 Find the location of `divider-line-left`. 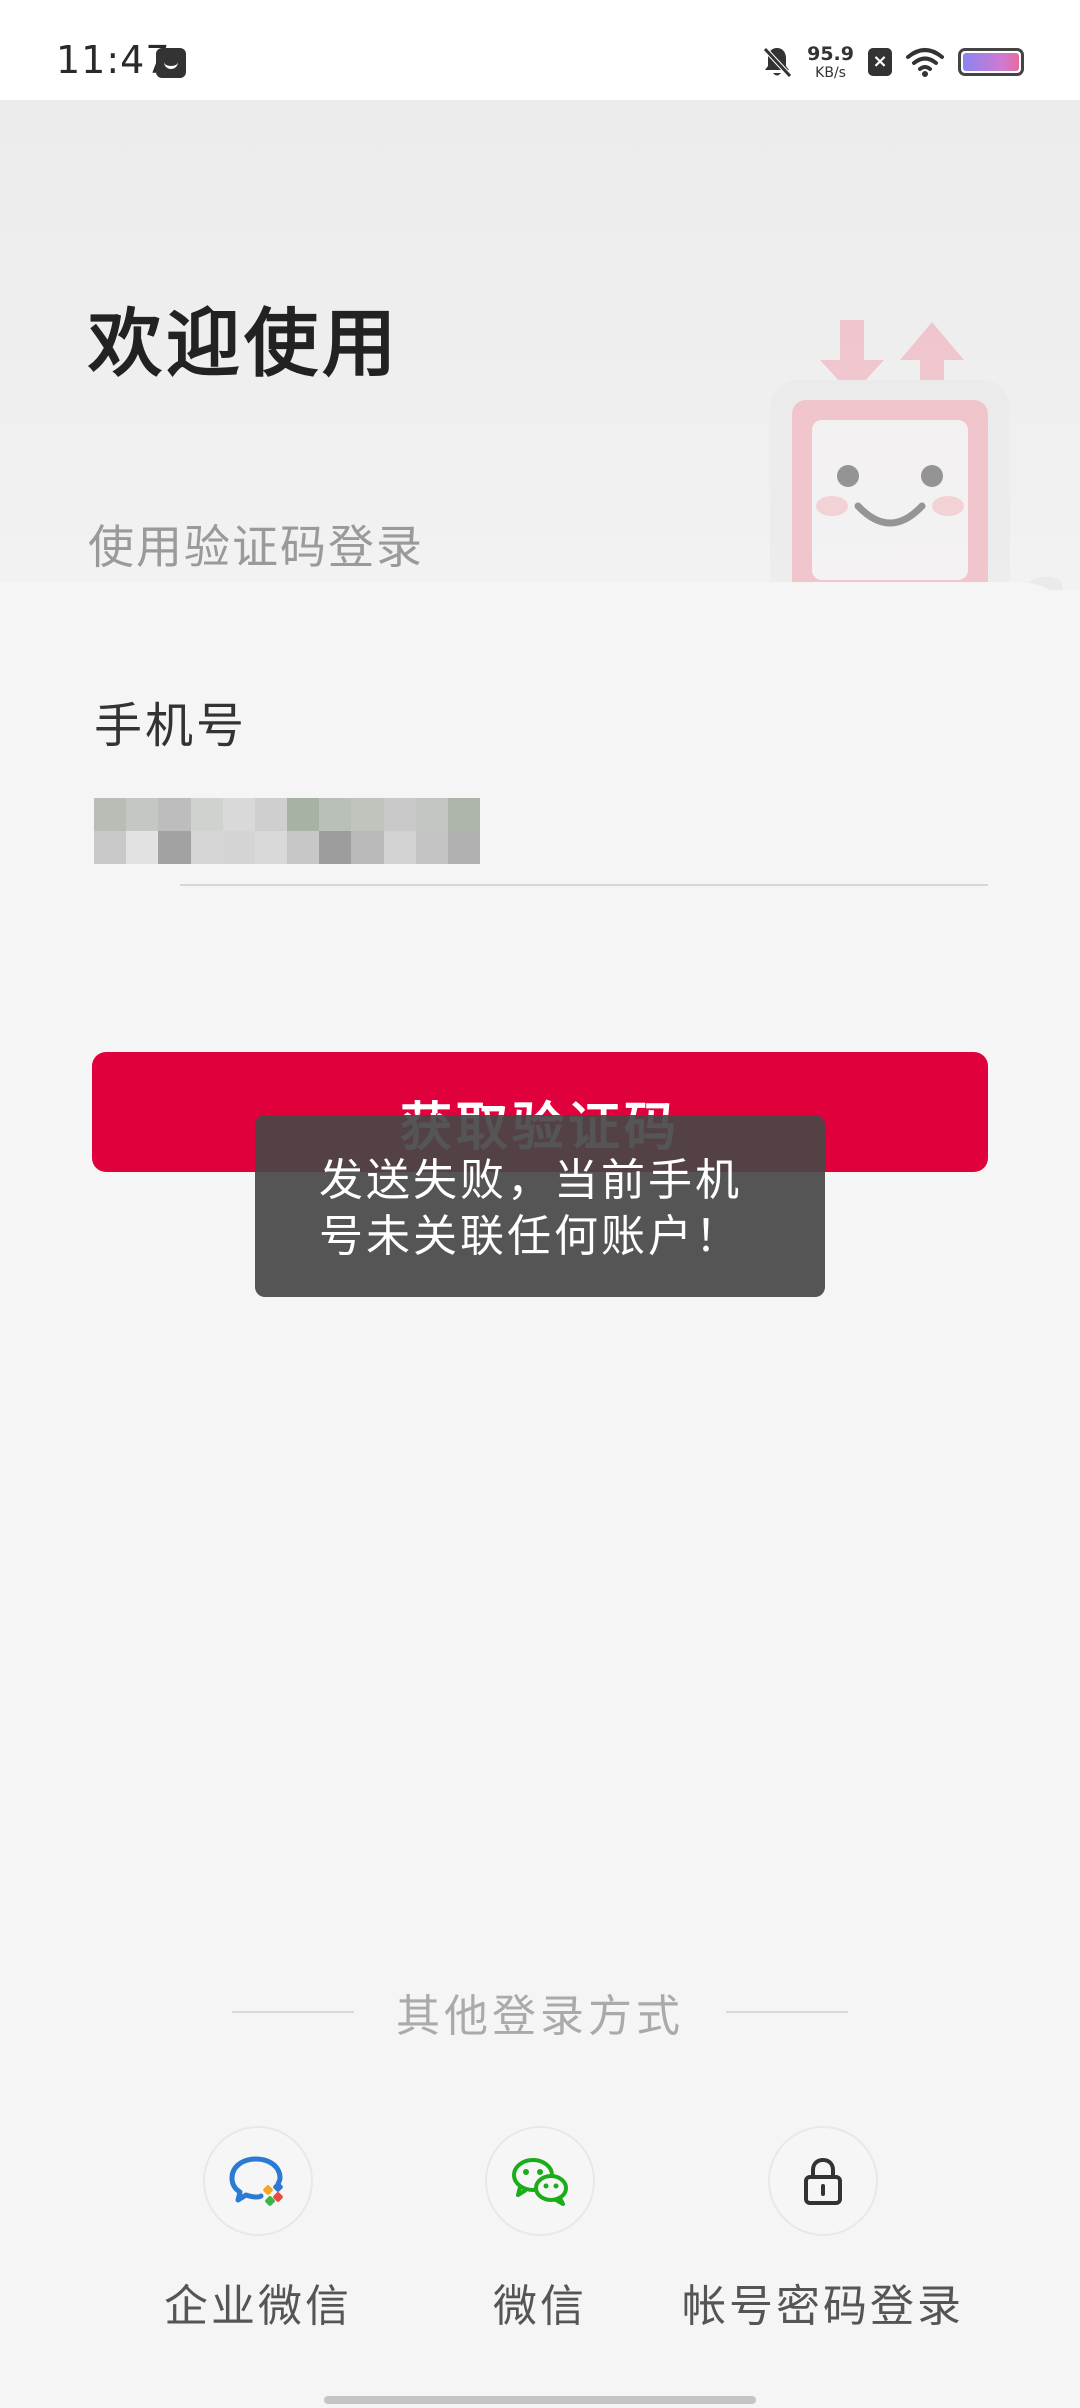

divider-line-left is located at coordinates (293, 2012).